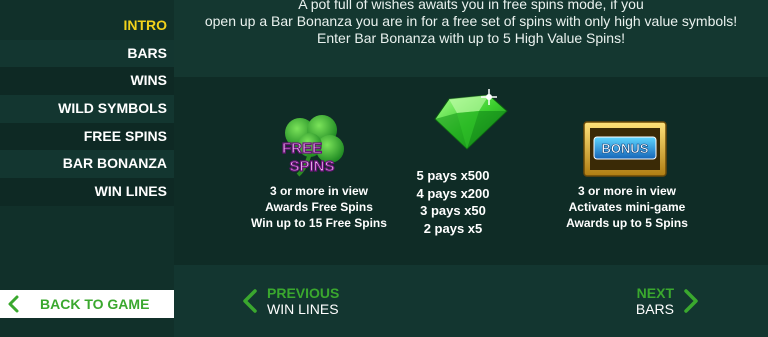 The width and height of the screenshot is (768, 337). I want to click on previous-subtitle: WIN LINES, so click(303, 309).